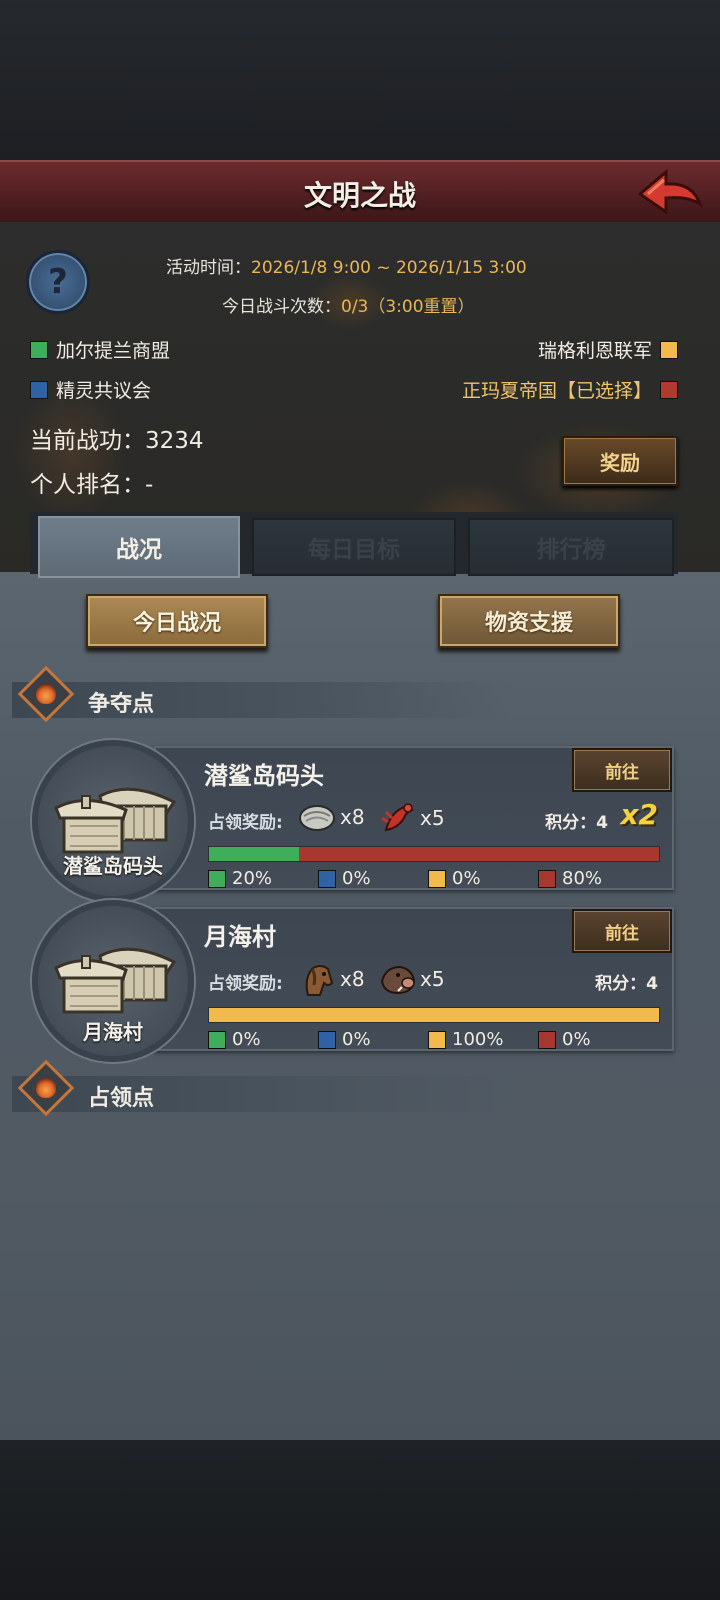 This screenshot has width=720, height=1600. Describe the element at coordinates (438, 878) in the screenshot. I see `share-legend: 20% 0% 0% 80%` at that location.